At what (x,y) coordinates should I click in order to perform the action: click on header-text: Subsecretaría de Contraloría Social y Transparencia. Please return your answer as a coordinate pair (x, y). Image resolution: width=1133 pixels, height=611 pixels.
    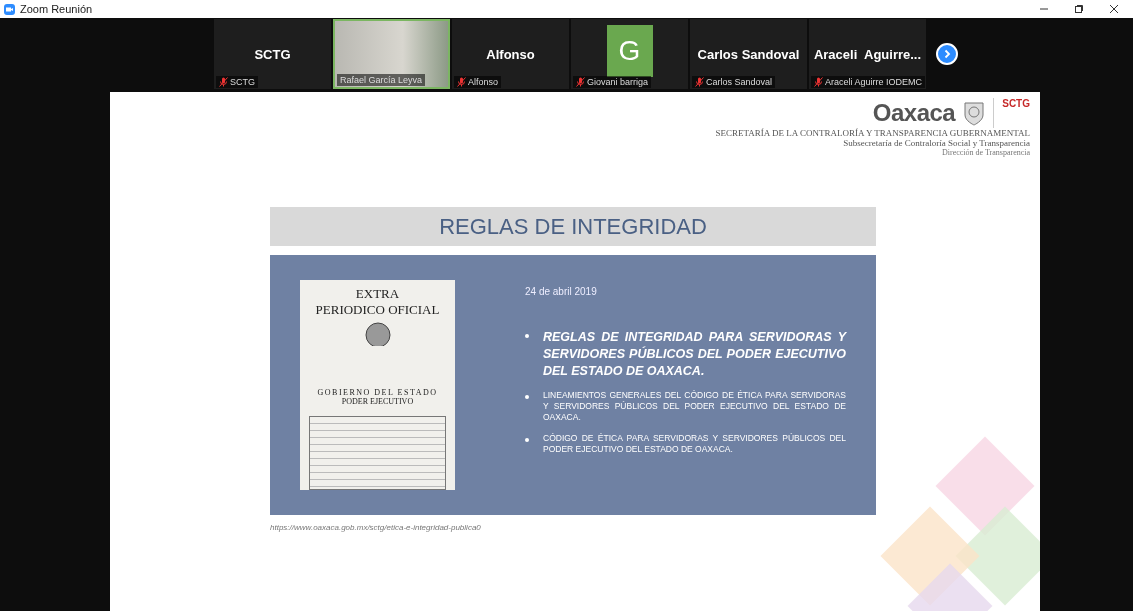
    Looking at the image, I should click on (936, 143).